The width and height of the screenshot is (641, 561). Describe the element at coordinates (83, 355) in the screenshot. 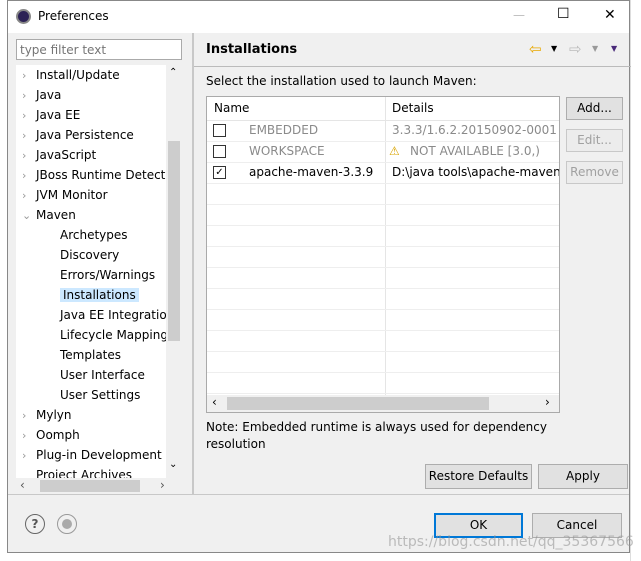

I see `tree-item: Templates` at that location.